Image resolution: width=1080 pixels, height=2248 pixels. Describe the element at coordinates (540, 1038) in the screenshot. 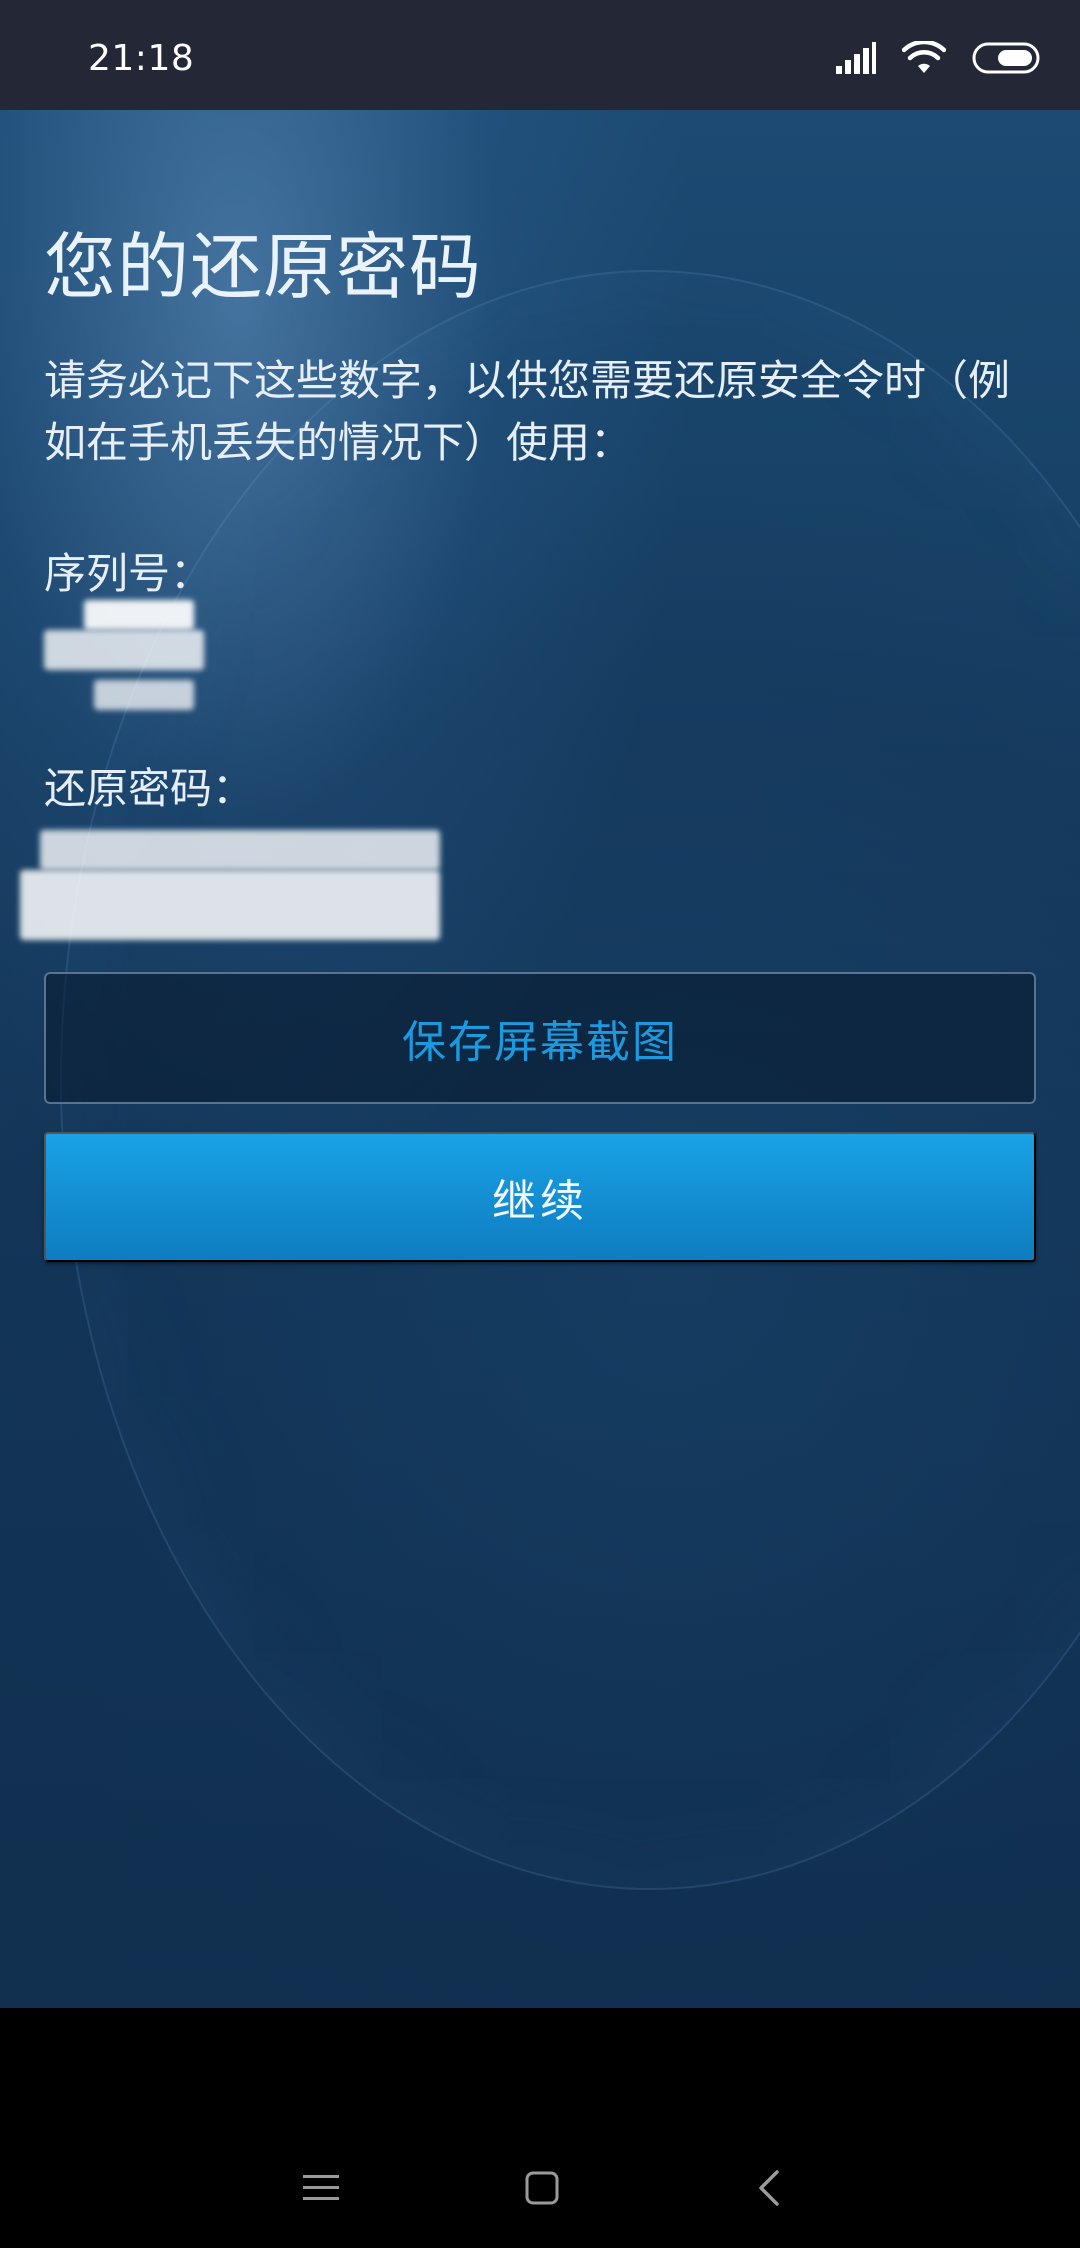

I see `save-screenshot-button: 保存屏幕截图` at that location.